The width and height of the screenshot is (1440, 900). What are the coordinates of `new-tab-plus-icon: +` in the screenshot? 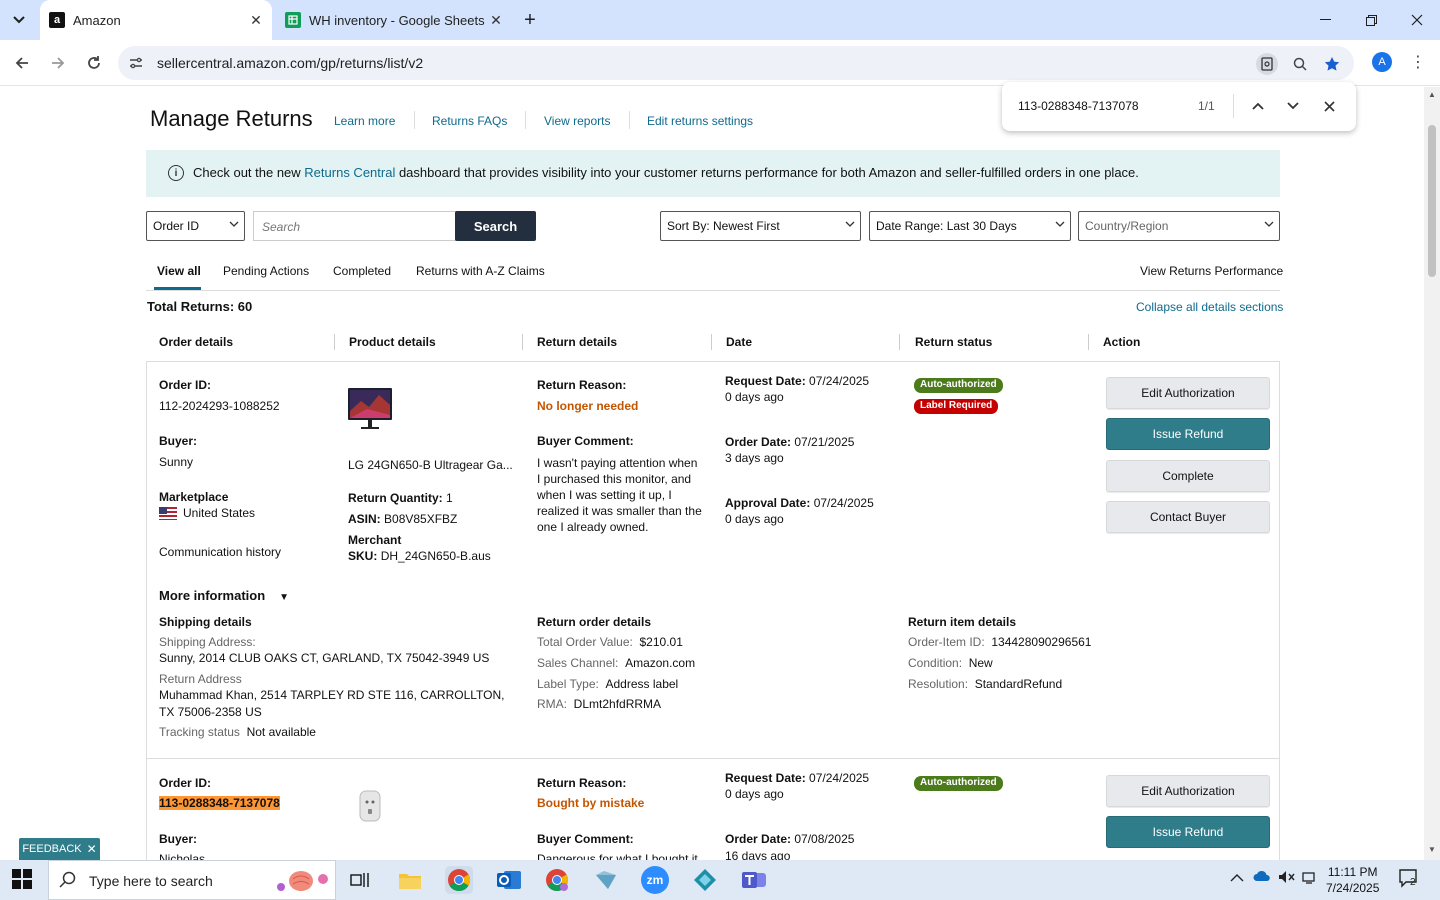 It's located at (530, 20).